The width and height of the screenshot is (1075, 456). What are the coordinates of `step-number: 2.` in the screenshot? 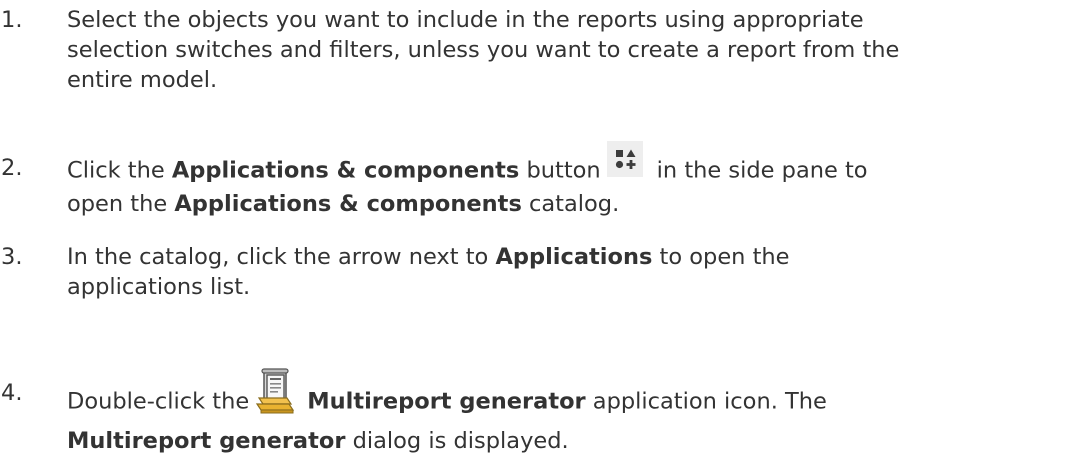 It's located at (12, 168).